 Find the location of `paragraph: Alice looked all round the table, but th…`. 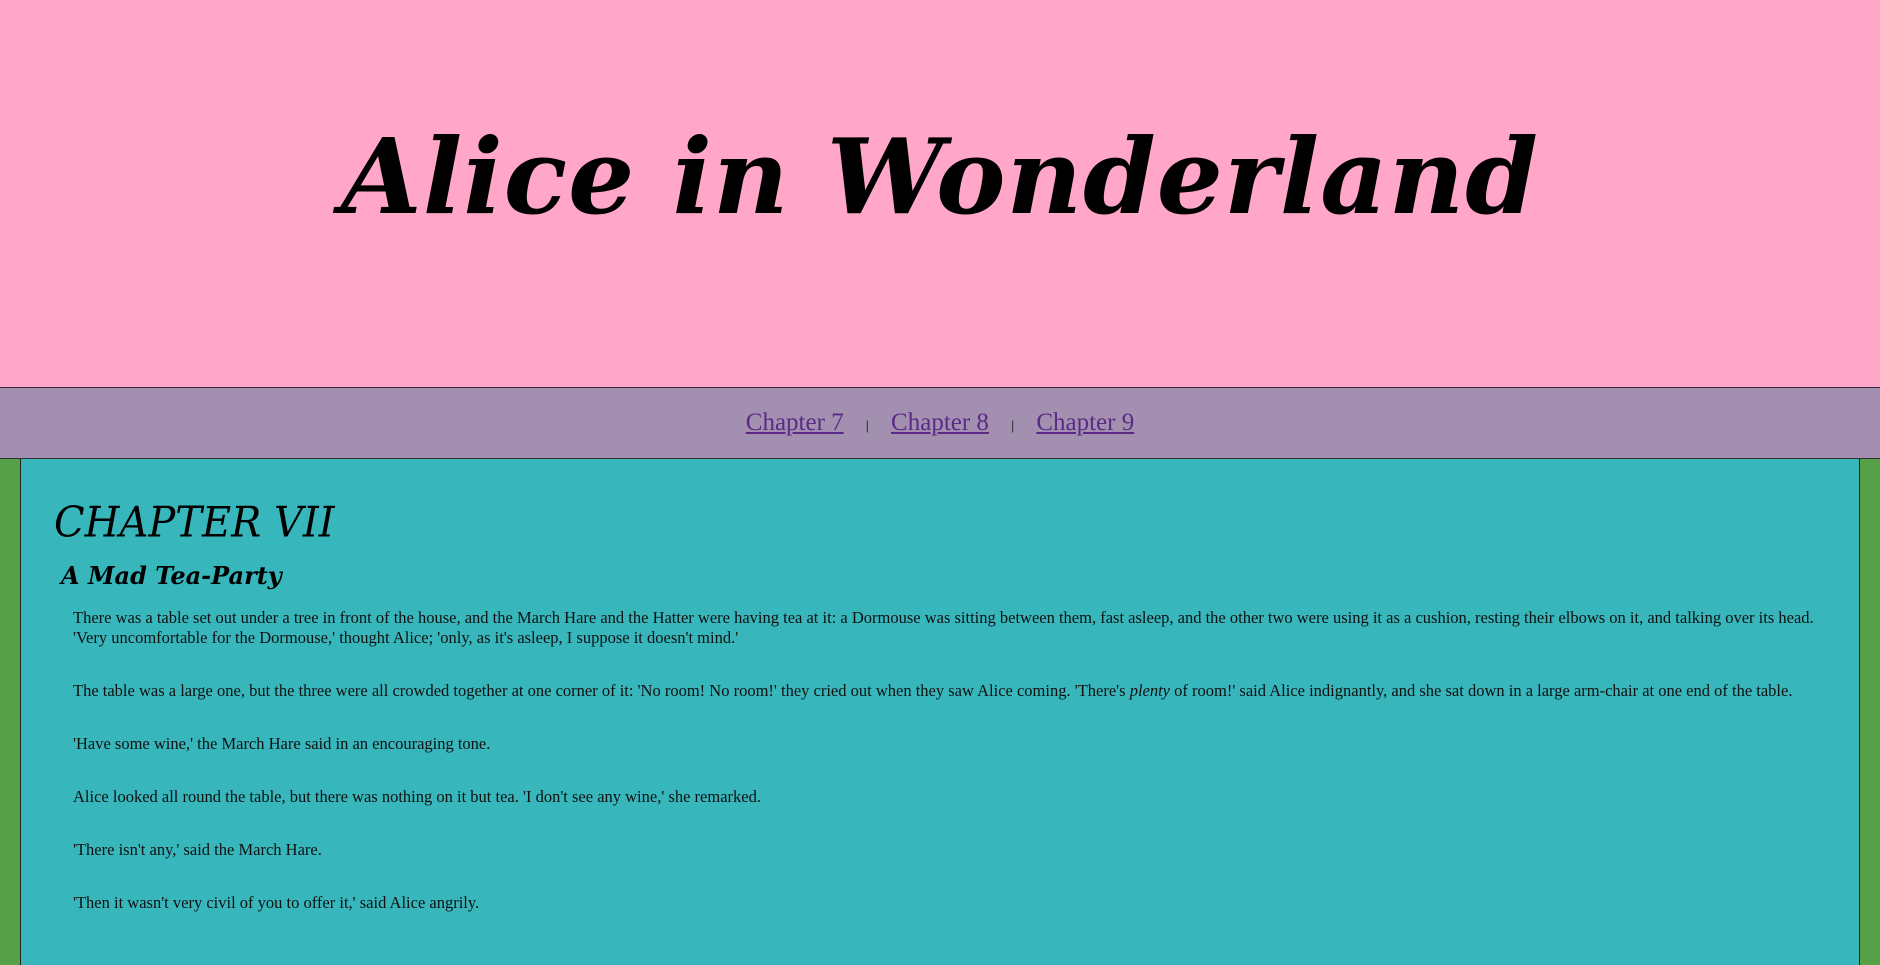

paragraph: Alice looked all round the table, but th… is located at coordinates (417, 796).